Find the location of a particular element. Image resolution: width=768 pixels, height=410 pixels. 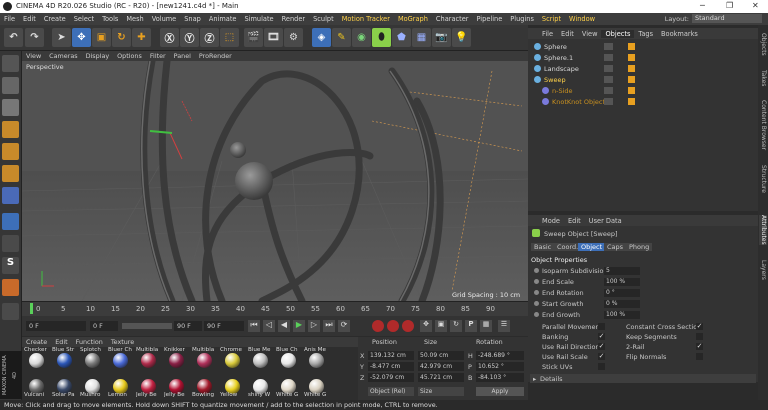

size-x-field: 50.09 cm is located at coordinates (441, 355).